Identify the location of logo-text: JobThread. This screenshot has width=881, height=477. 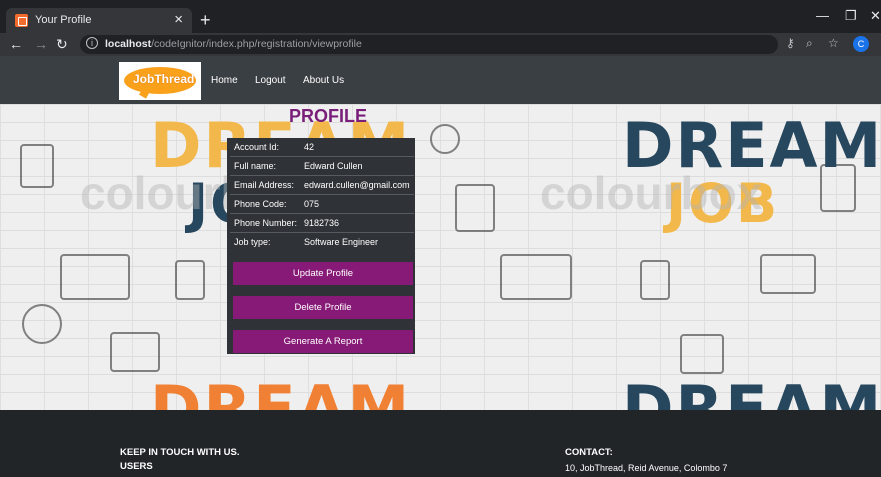
(164, 79).